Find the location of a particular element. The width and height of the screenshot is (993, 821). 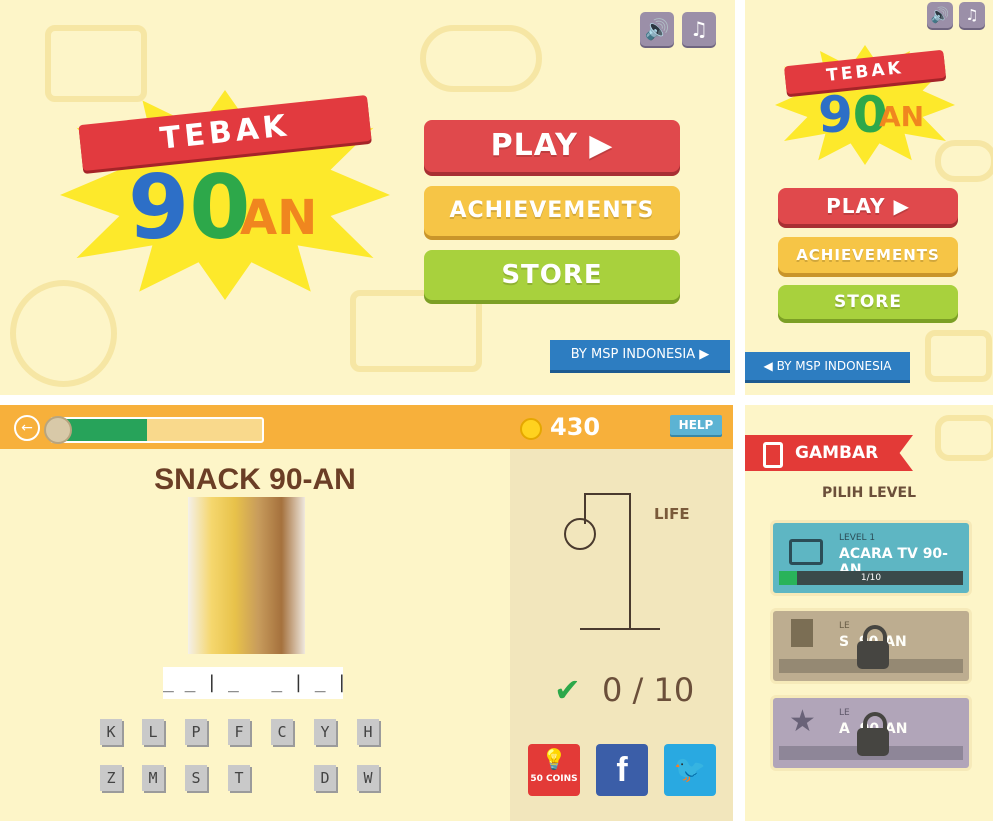

category-name: GAMBAR is located at coordinates (837, 453).